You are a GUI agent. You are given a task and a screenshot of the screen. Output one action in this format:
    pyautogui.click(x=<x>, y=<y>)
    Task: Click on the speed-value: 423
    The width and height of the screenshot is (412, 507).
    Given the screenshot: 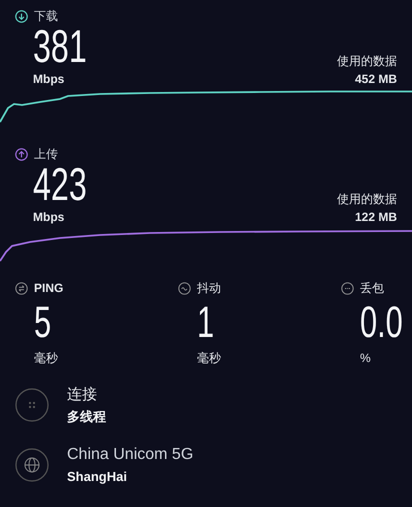 What is the action you would take?
    pyautogui.click(x=60, y=184)
    